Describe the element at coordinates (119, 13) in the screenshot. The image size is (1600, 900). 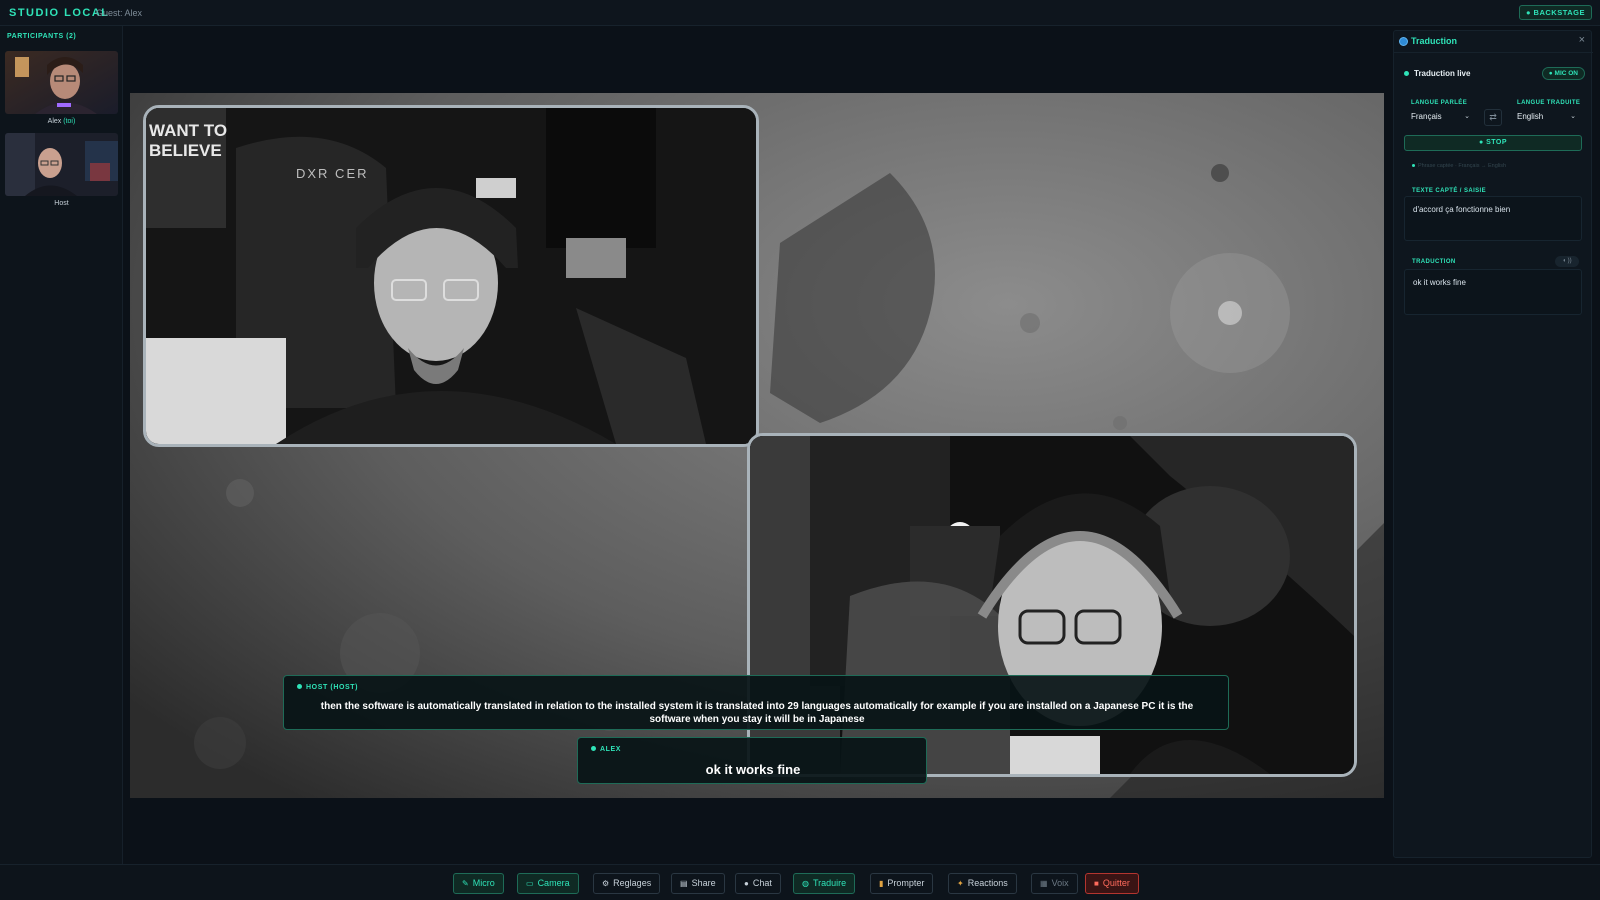
I see `guest-label: Guest: Alex` at that location.